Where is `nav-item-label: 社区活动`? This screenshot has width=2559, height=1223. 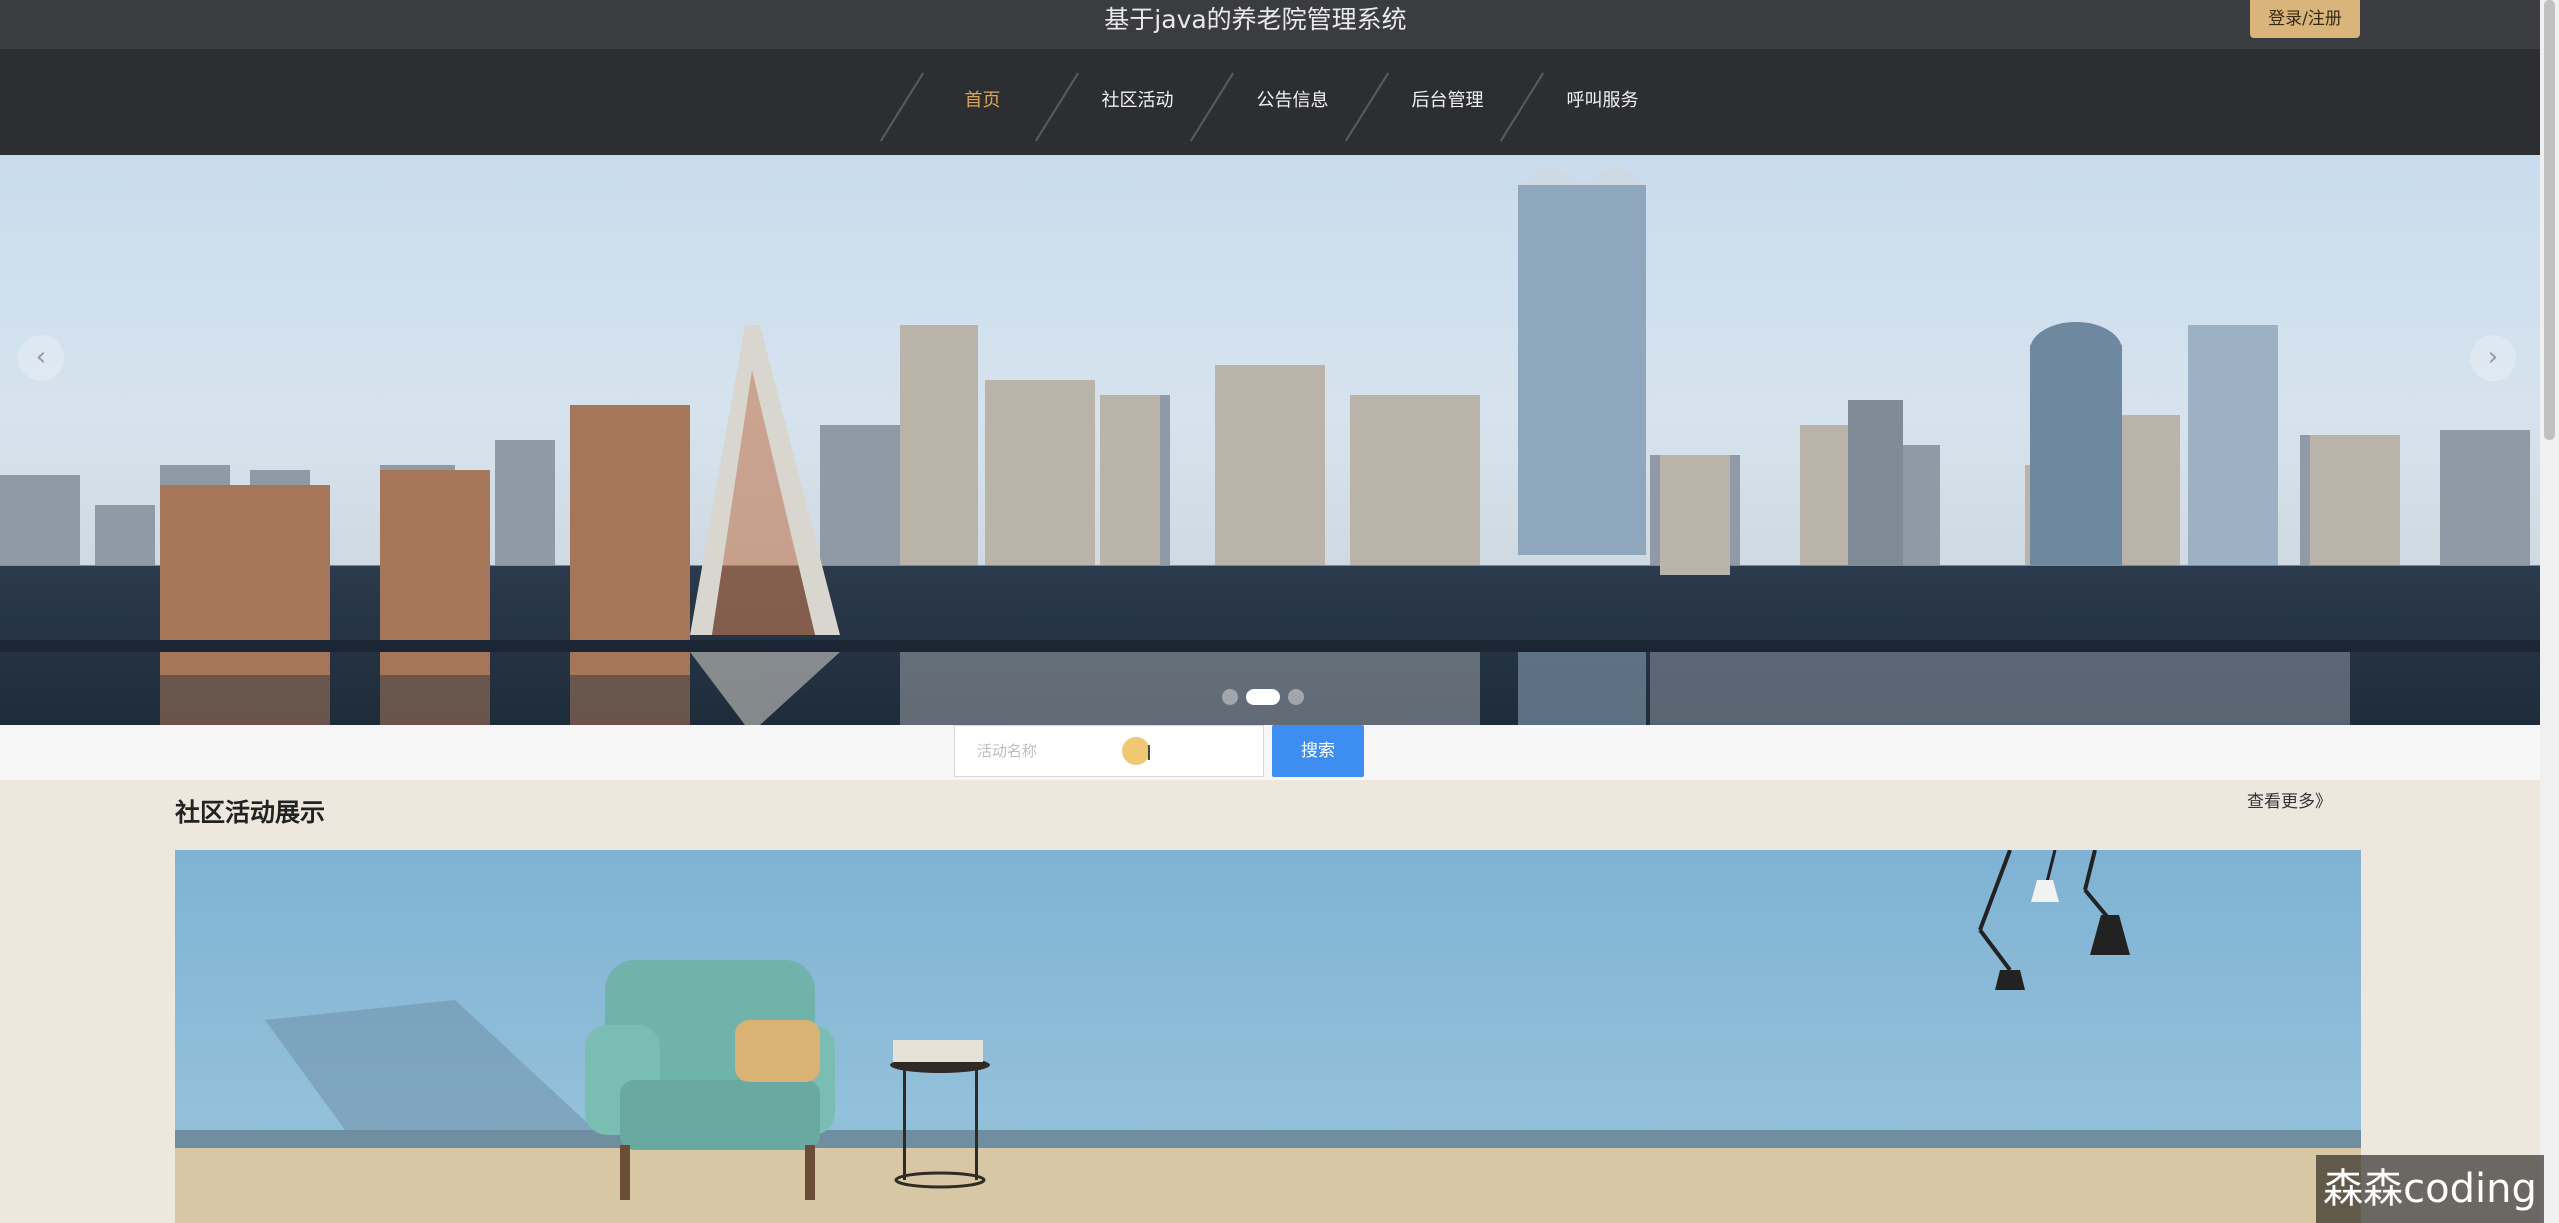
nav-item-label: 社区活动 is located at coordinates (1137, 100).